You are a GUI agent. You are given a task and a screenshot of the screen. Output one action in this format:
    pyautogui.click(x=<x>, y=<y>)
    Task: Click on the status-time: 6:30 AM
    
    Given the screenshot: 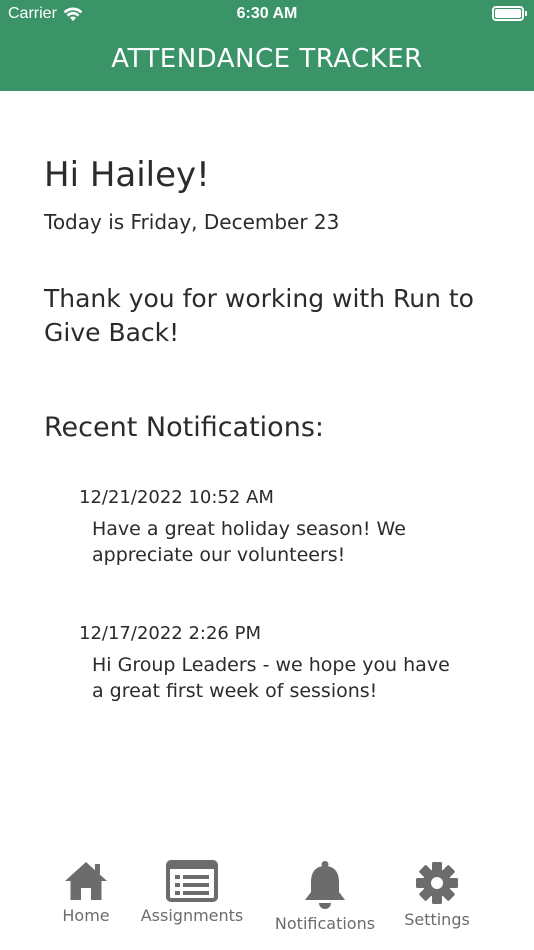 What is the action you would take?
    pyautogui.click(x=267, y=13)
    